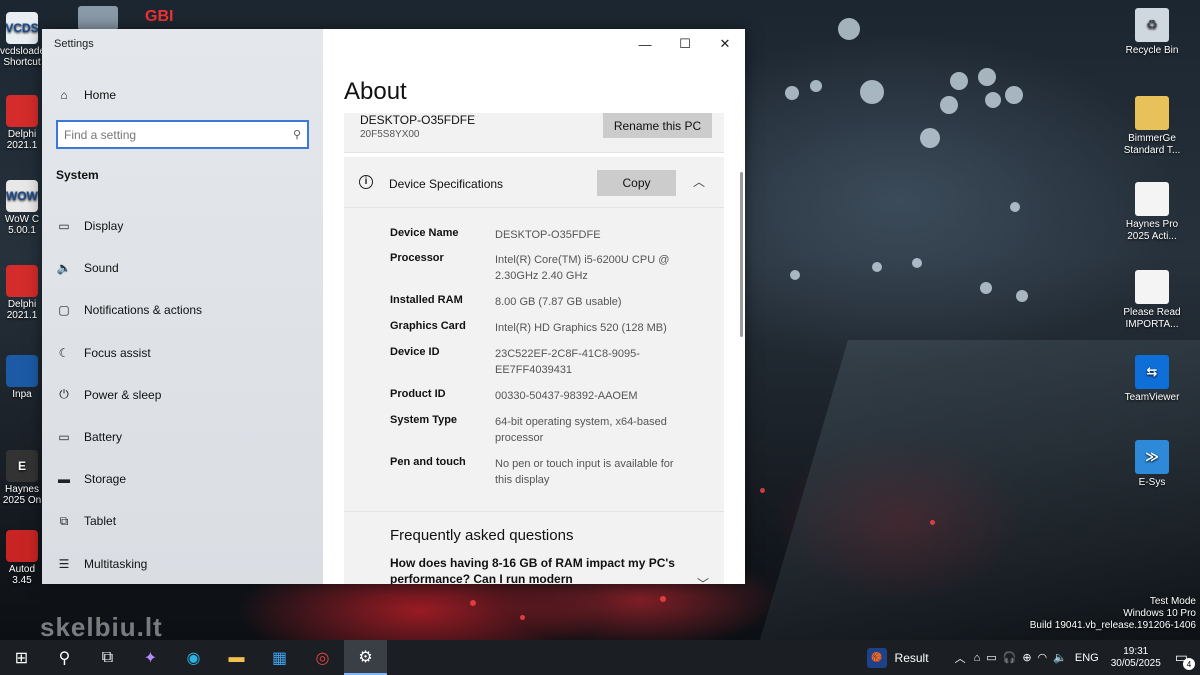  I want to click on start-button: ⊞, so click(21, 657).